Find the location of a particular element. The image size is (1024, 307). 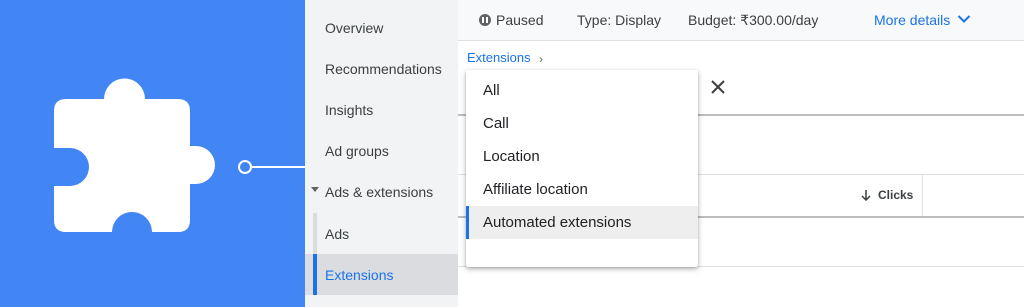

pause-circle-icon is located at coordinates (485, 20).